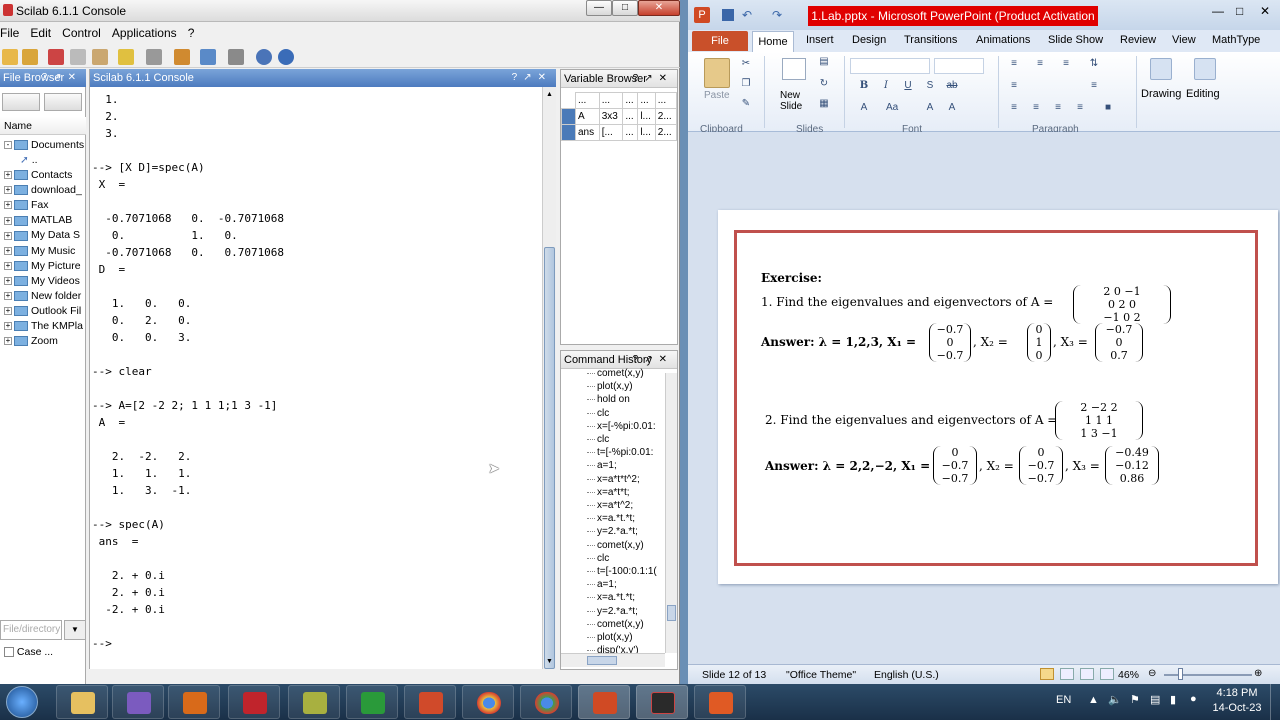 The height and width of the screenshot is (720, 1280). Describe the element at coordinates (587, 116) in the screenshot. I see `variable-cell: A` at that location.